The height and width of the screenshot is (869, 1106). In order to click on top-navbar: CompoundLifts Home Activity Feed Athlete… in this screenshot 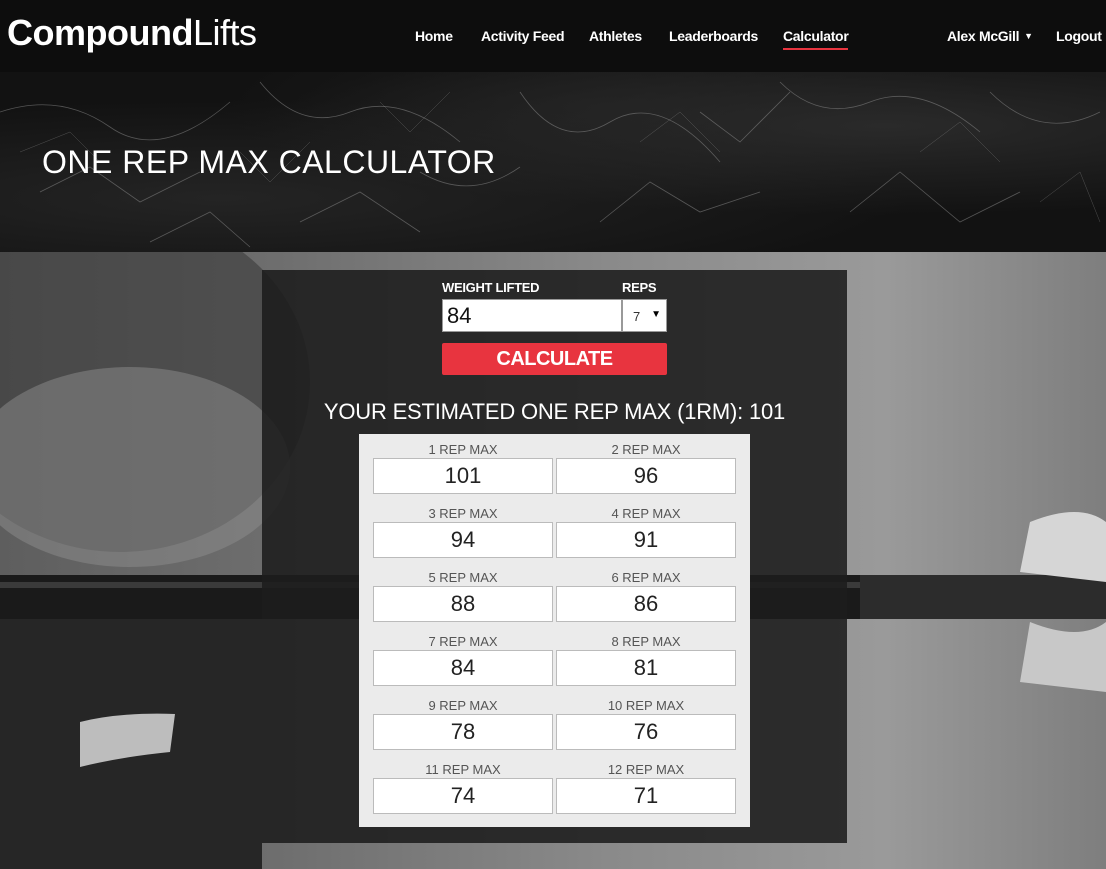, I will do `click(553, 36)`.